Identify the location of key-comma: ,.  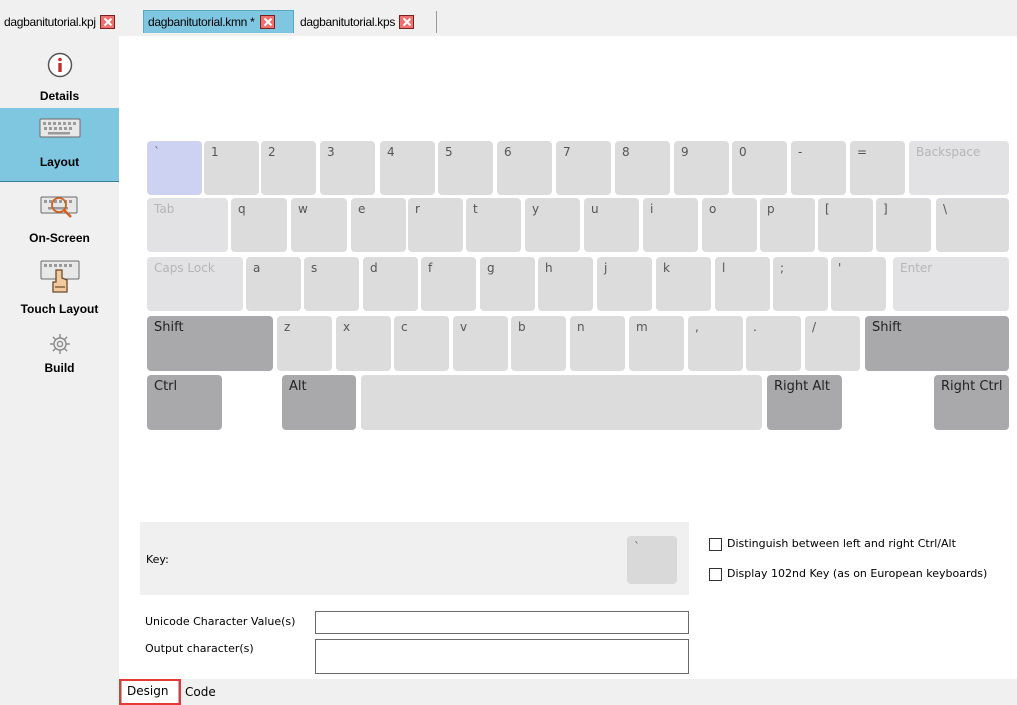
(715, 343).